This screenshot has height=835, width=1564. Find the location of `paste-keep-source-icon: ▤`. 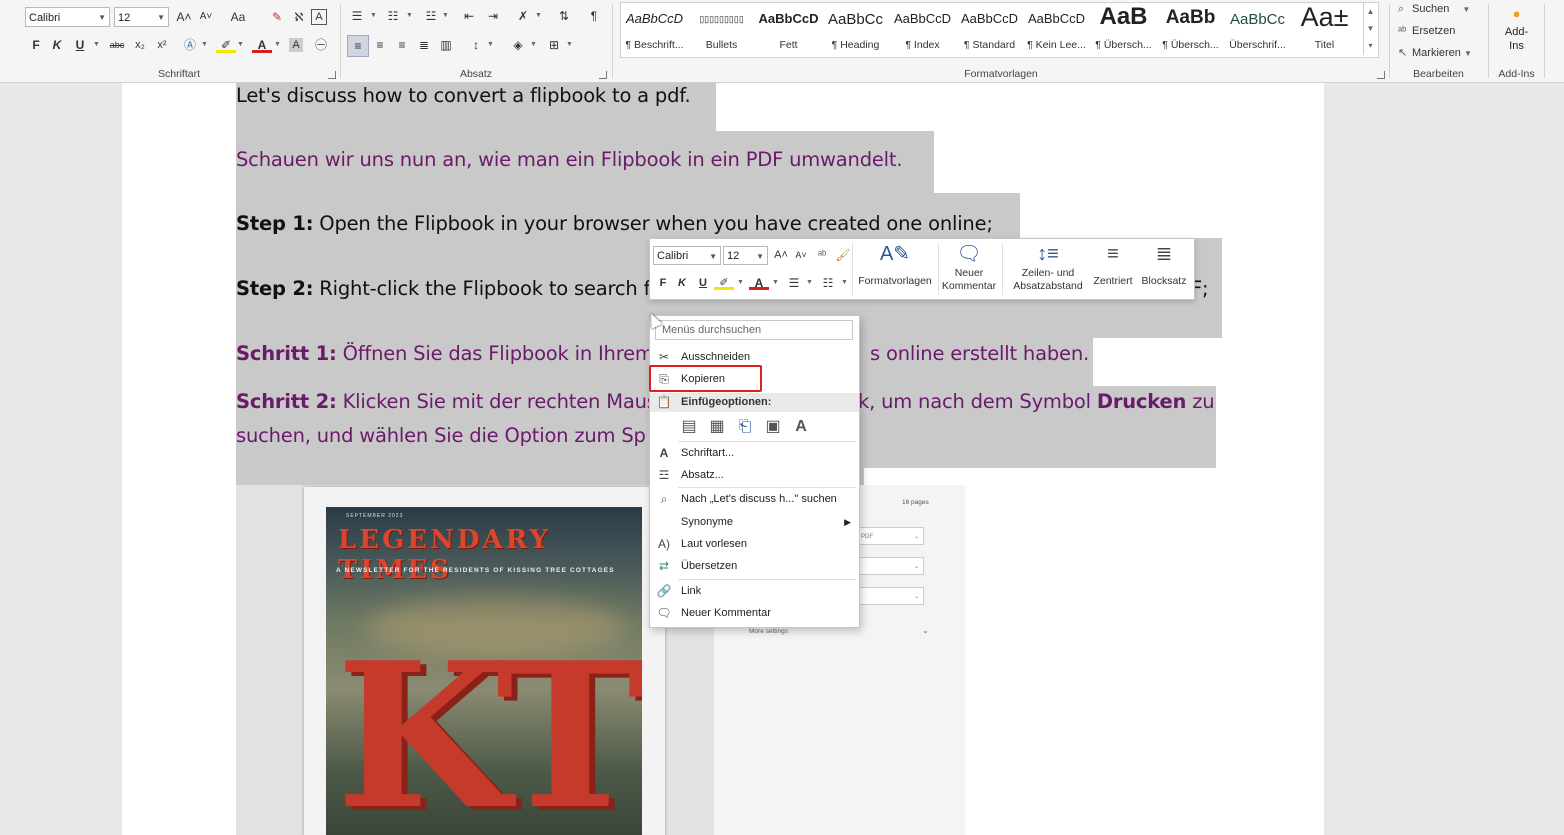

paste-keep-source-icon: ▤ is located at coordinates (689, 427).